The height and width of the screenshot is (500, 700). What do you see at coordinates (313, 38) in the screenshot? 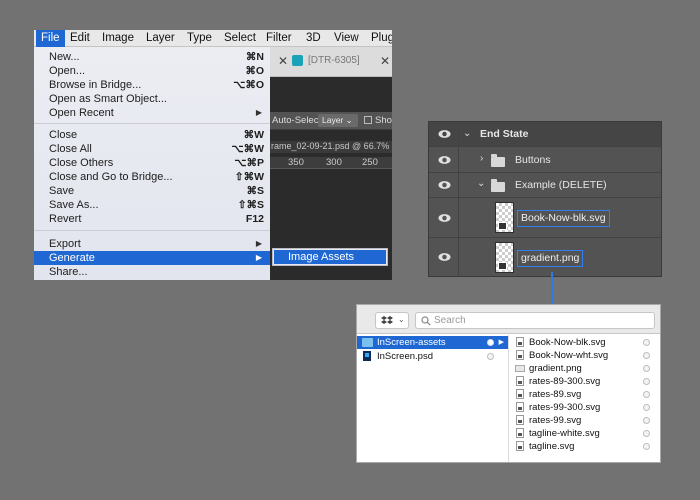
I see `menu-3d: 3D` at bounding box center [313, 38].